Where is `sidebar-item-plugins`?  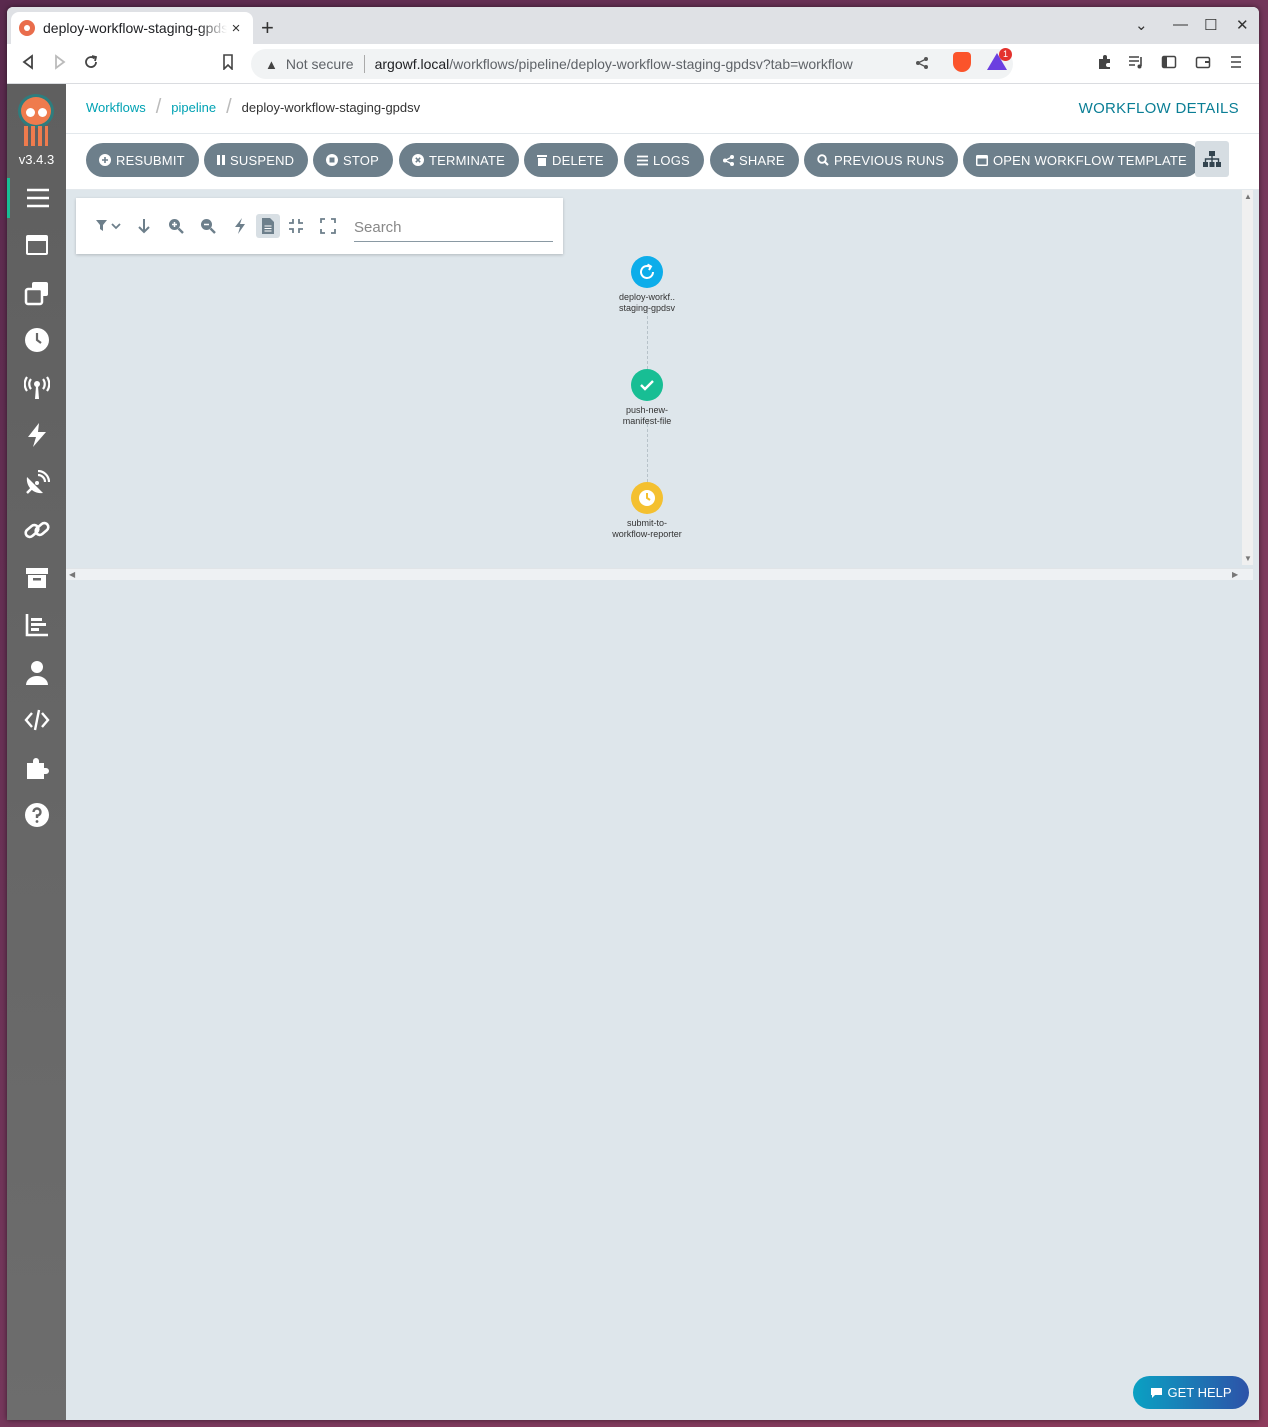 sidebar-item-plugins is located at coordinates (36, 768).